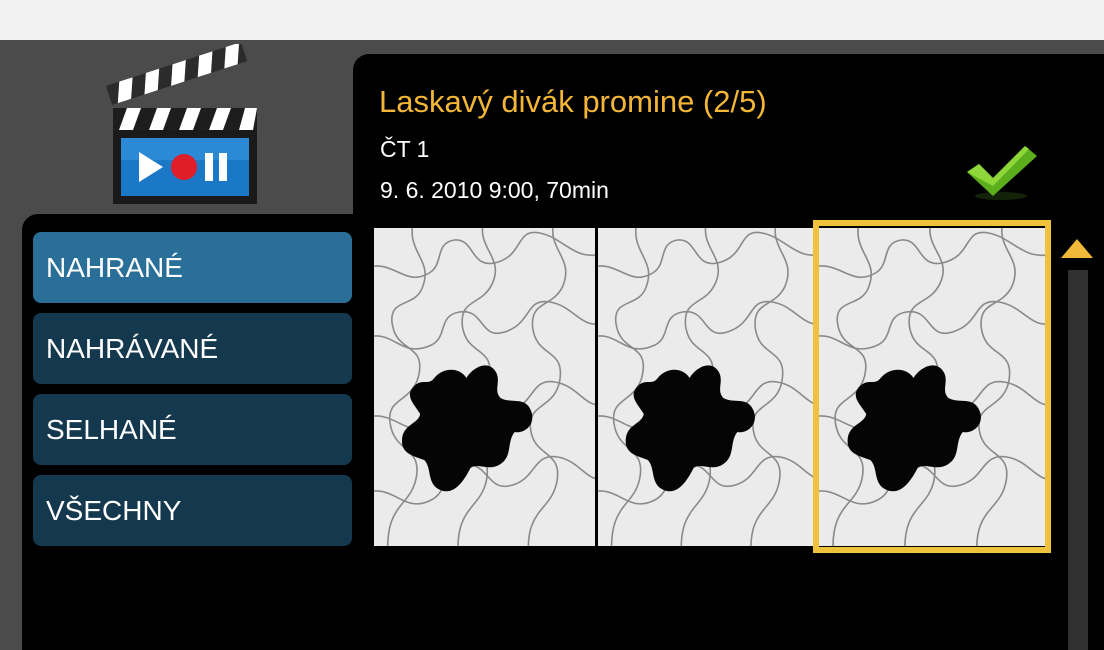 The image size is (1104, 650). Describe the element at coordinates (192, 510) in the screenshot. I see `nav-item-vsechny: VŠECHNY` at that location.